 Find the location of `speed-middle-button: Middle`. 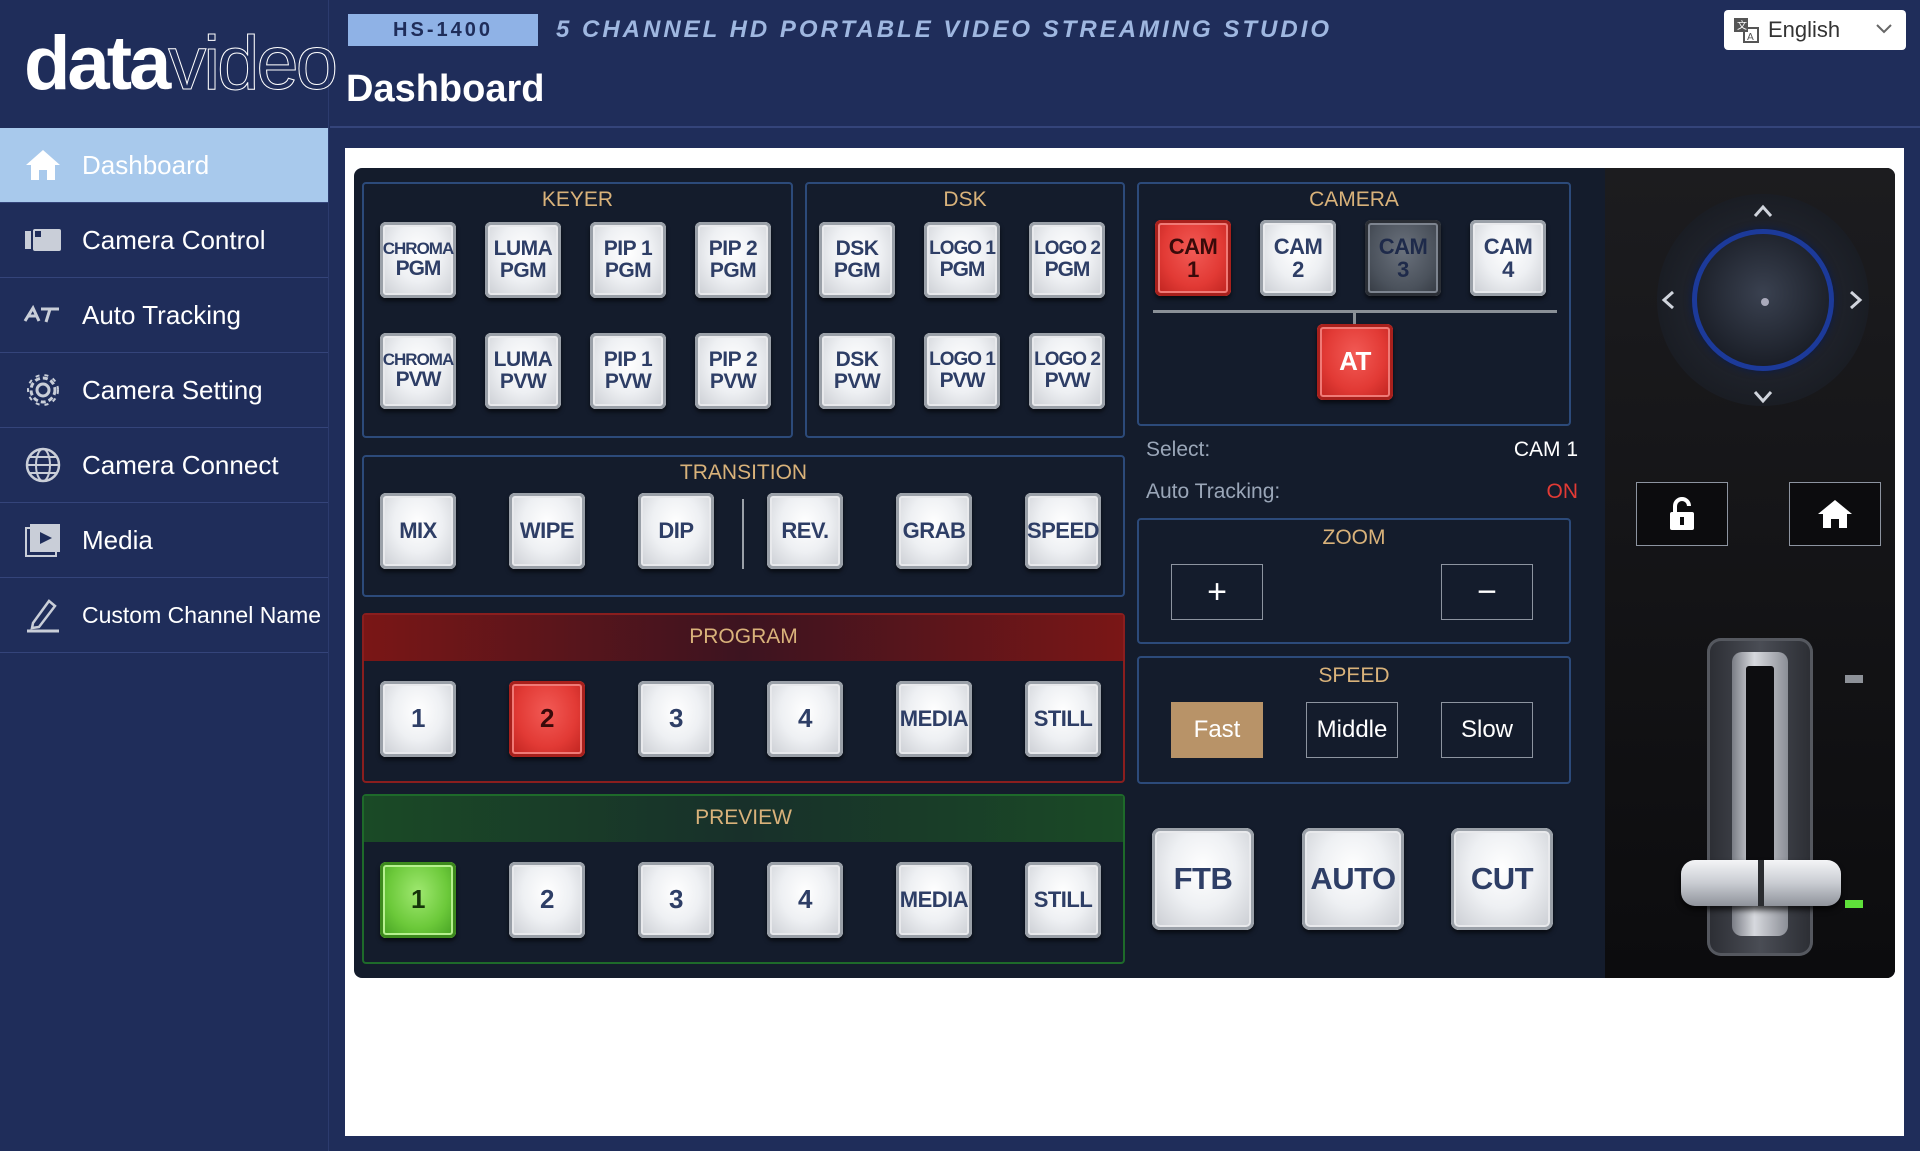

speed-middle-button: Middle is located at coordinates (1352, 730).